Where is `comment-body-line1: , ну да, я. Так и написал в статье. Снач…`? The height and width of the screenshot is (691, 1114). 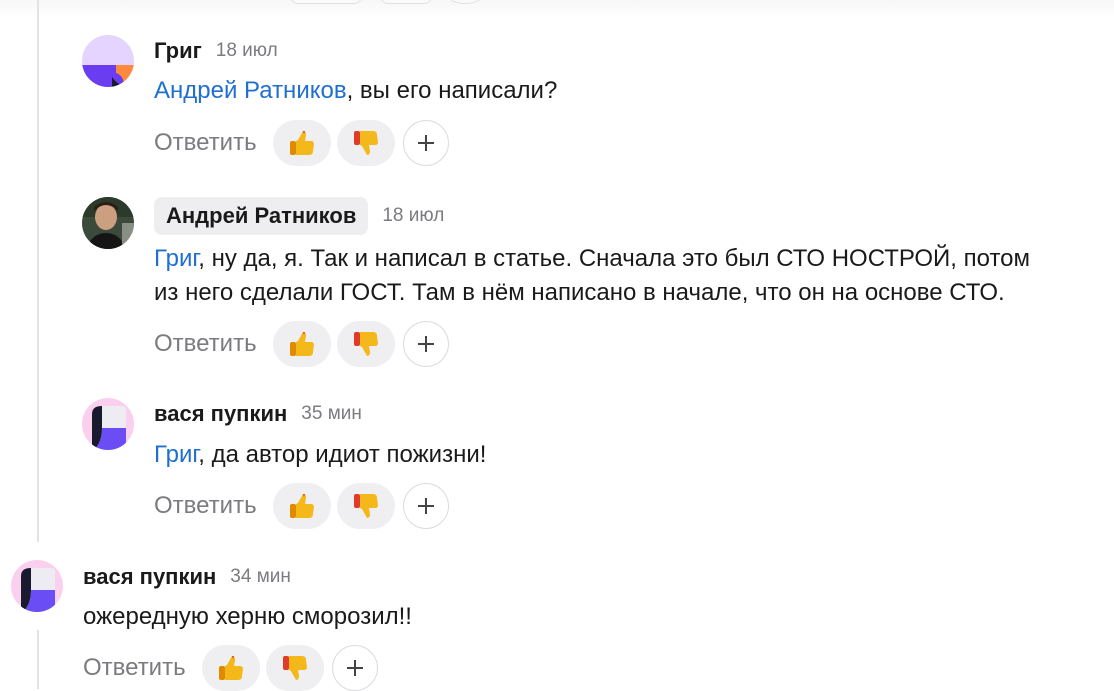
comment-body-line1: , ну да, я. Так и написал в статье. Снач… is located at coordinates (614, 258).